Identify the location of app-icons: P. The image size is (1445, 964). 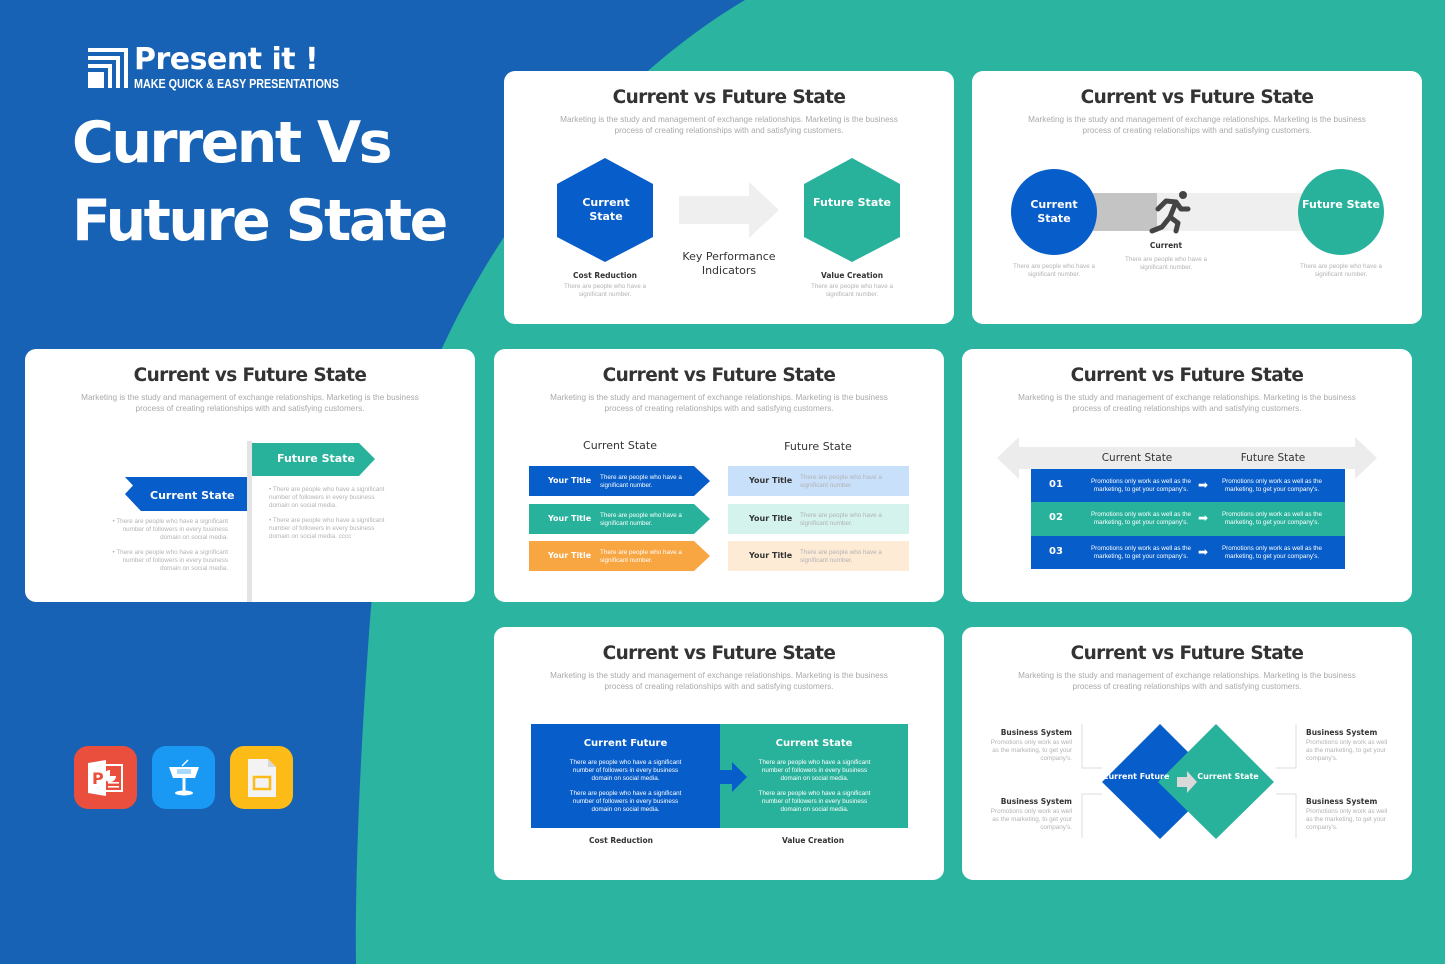
(183, 777).